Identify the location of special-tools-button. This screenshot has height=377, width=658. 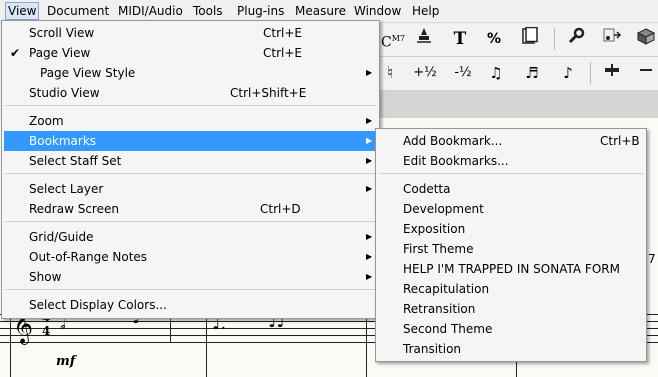
(646, 39).